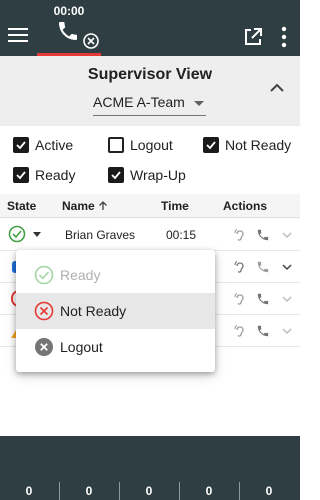 The image size is (320, 500). I want to click on chevron-up-icon, so click(277, 88).